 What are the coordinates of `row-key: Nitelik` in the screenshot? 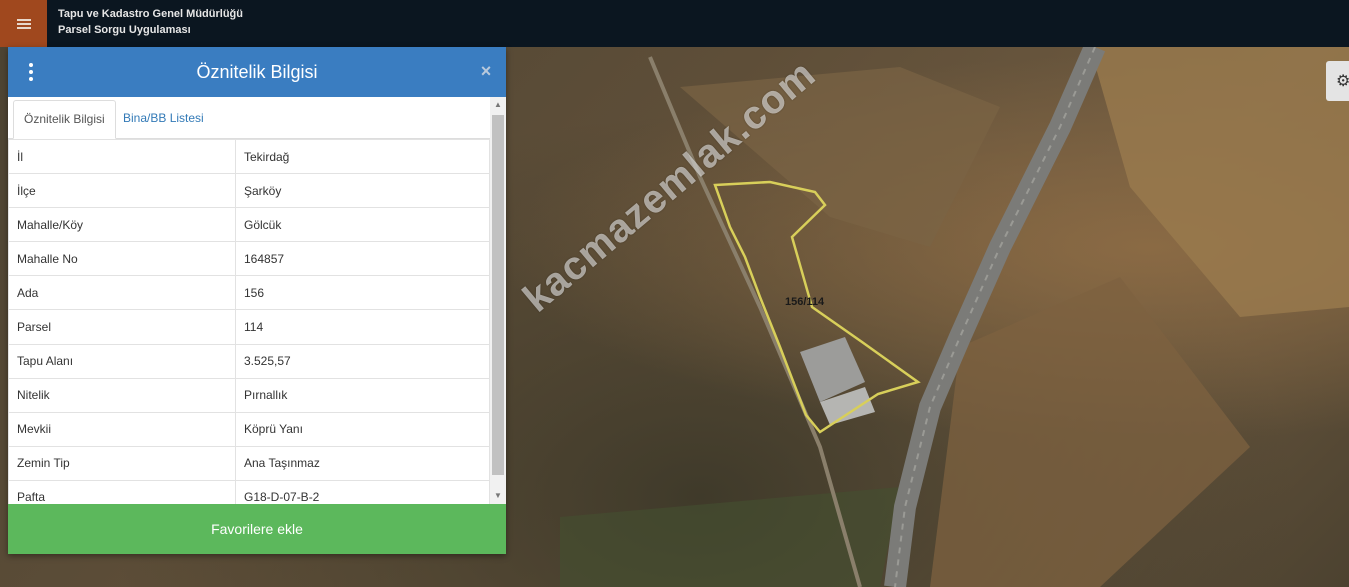 It's located at (122, 395).